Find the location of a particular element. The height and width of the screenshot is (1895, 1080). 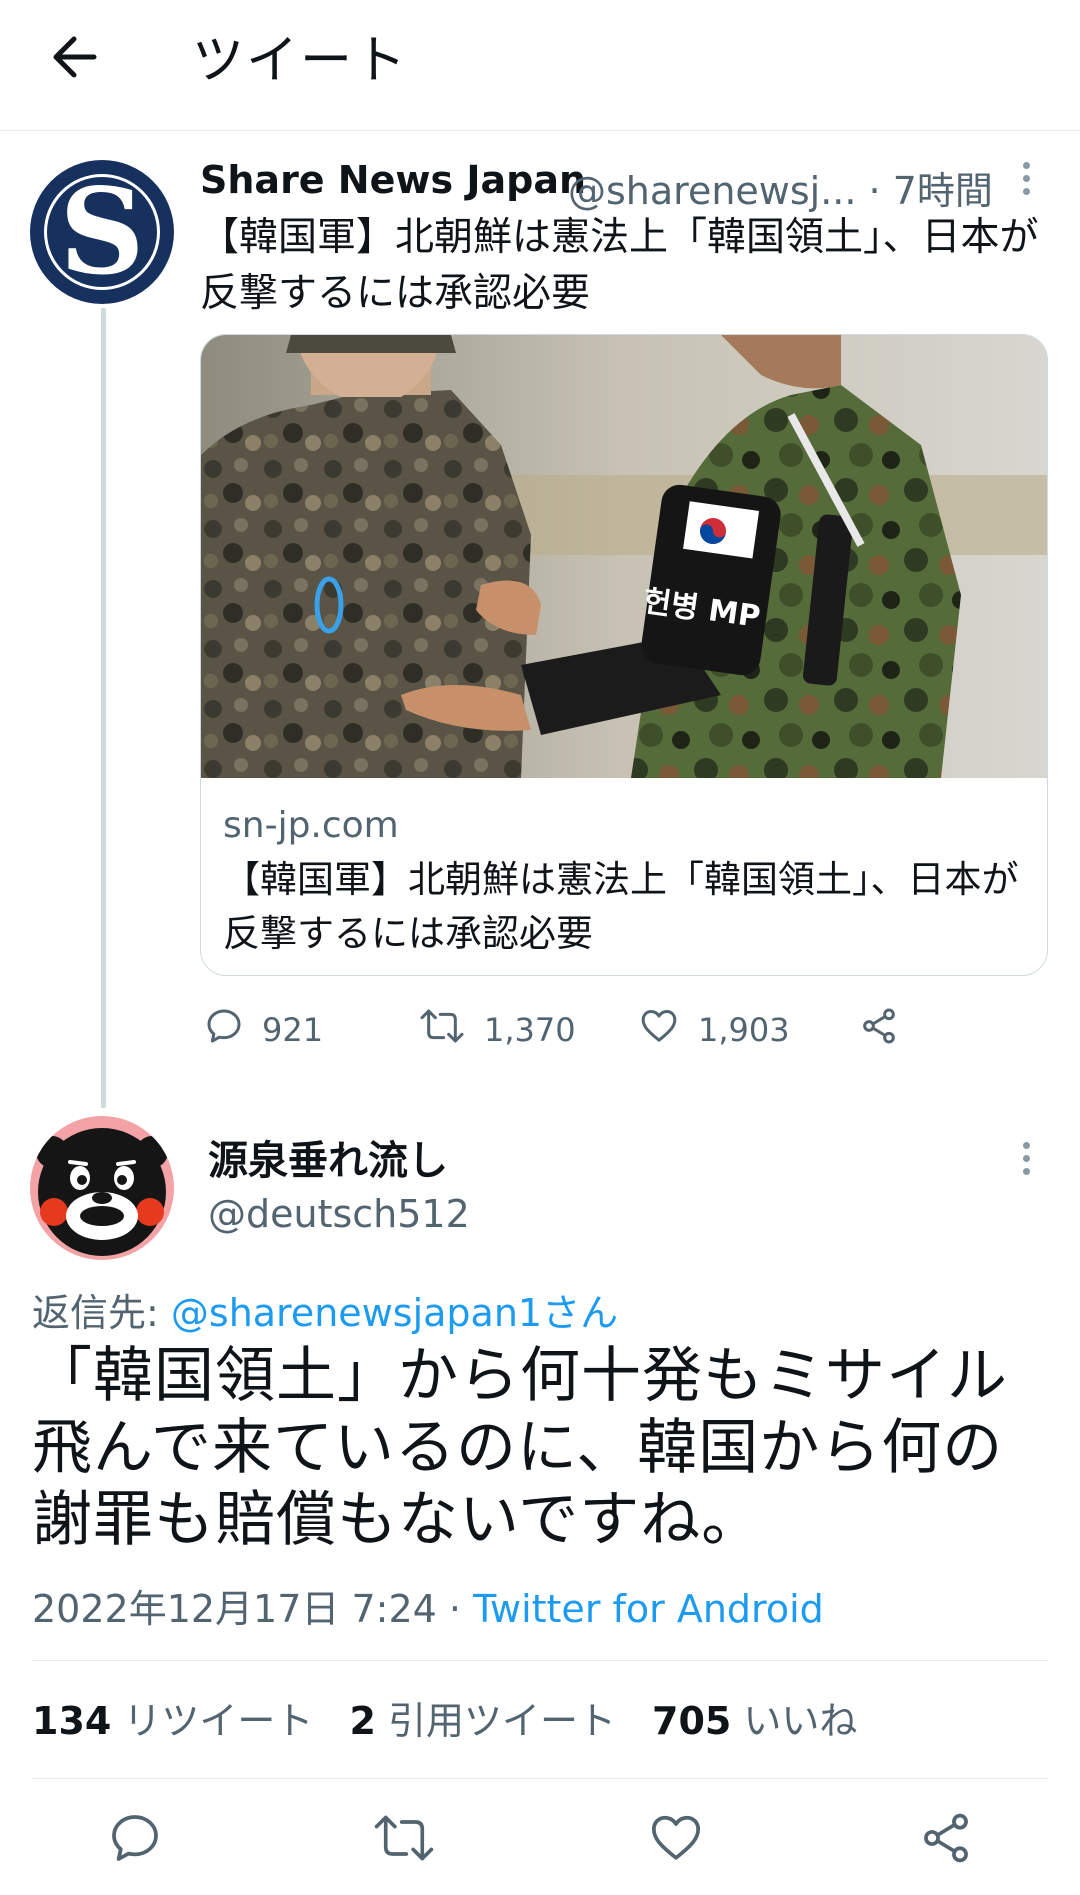

likes-stat: 705 いいね is located at coordinates (754, 1721).